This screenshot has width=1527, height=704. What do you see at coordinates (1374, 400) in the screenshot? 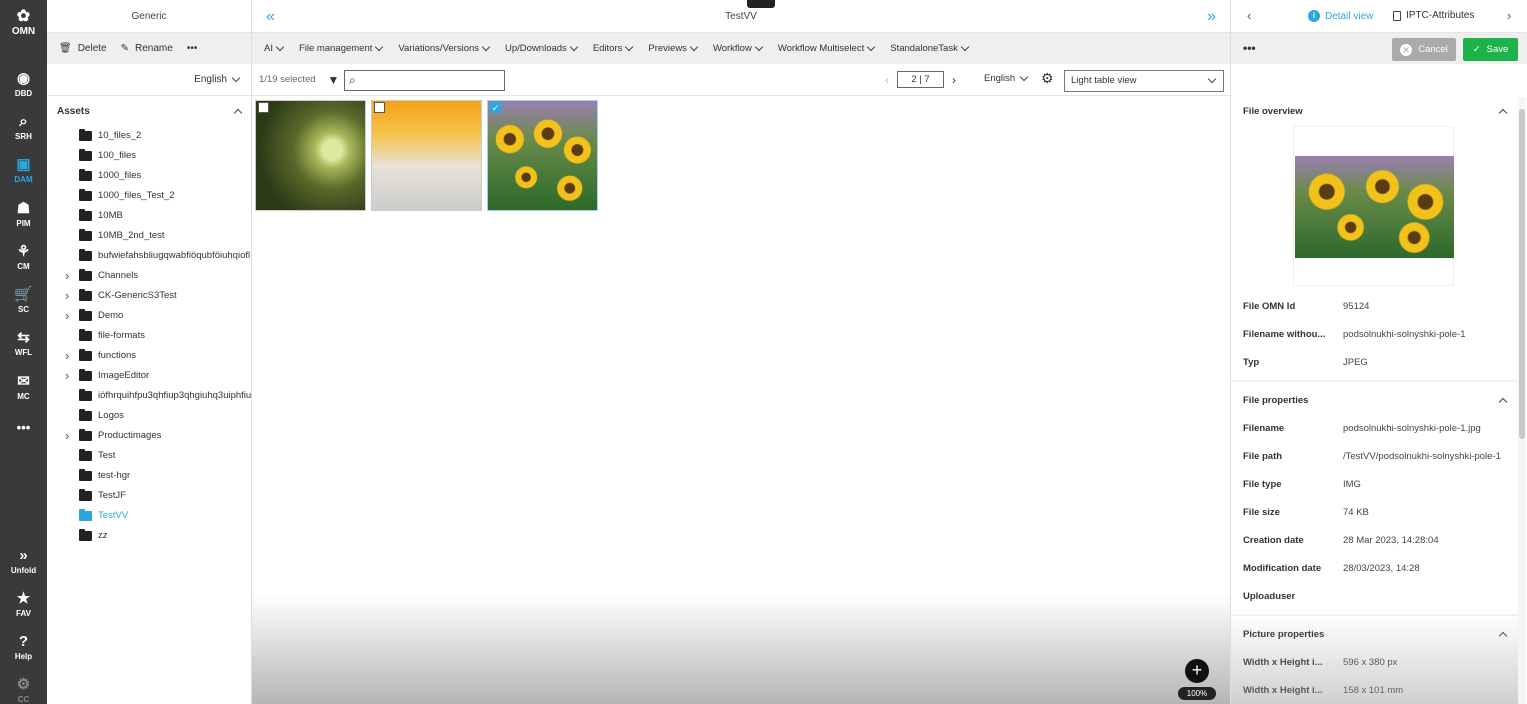
I see `section-header: File properties` at bounding box center [1374, 400].